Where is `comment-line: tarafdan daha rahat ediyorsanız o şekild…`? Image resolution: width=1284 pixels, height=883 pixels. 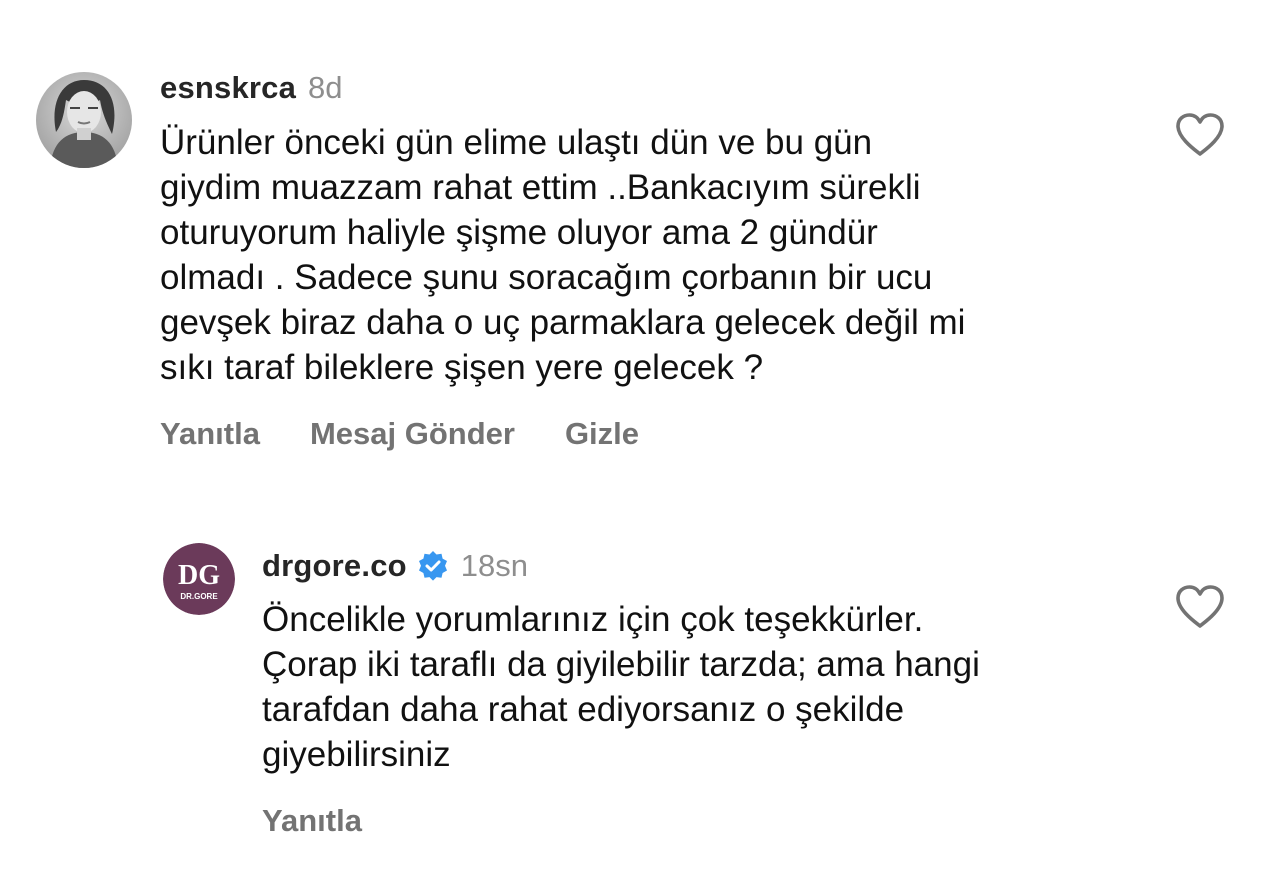 comment-line: tarafdan daha rahat ediyorsanız o şekild… is located at coordinates (583, 709).